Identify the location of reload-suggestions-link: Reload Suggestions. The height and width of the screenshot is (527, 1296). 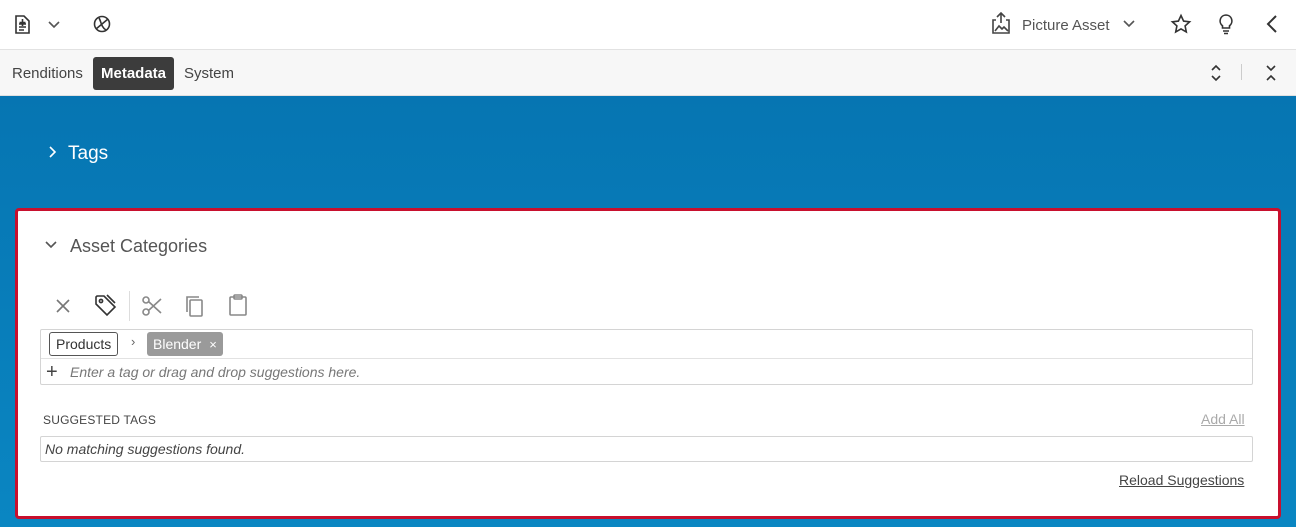
(1181, 480).